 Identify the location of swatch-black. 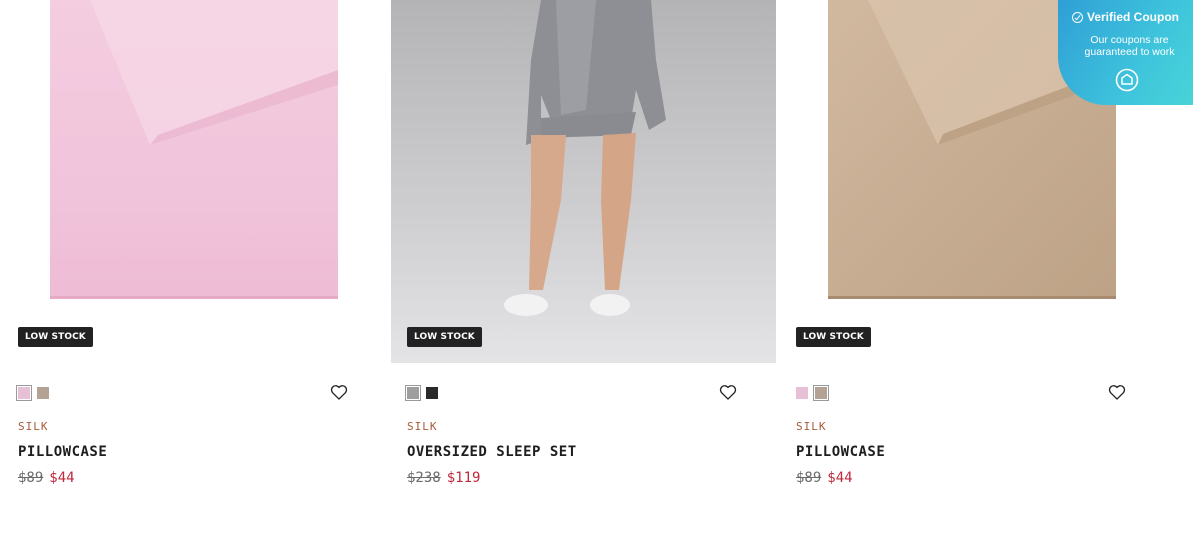
(432, 393).